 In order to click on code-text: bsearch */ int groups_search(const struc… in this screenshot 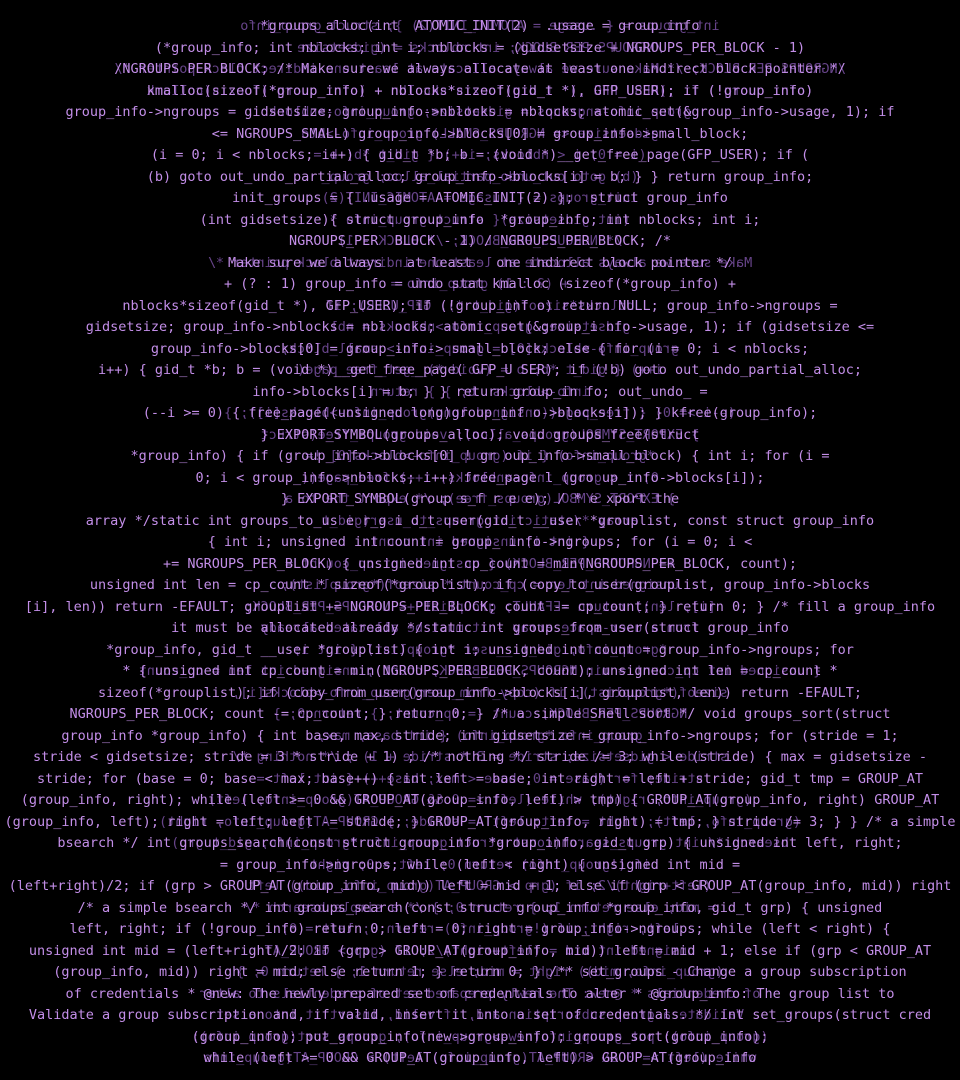, I will do `click(480, 843)`.